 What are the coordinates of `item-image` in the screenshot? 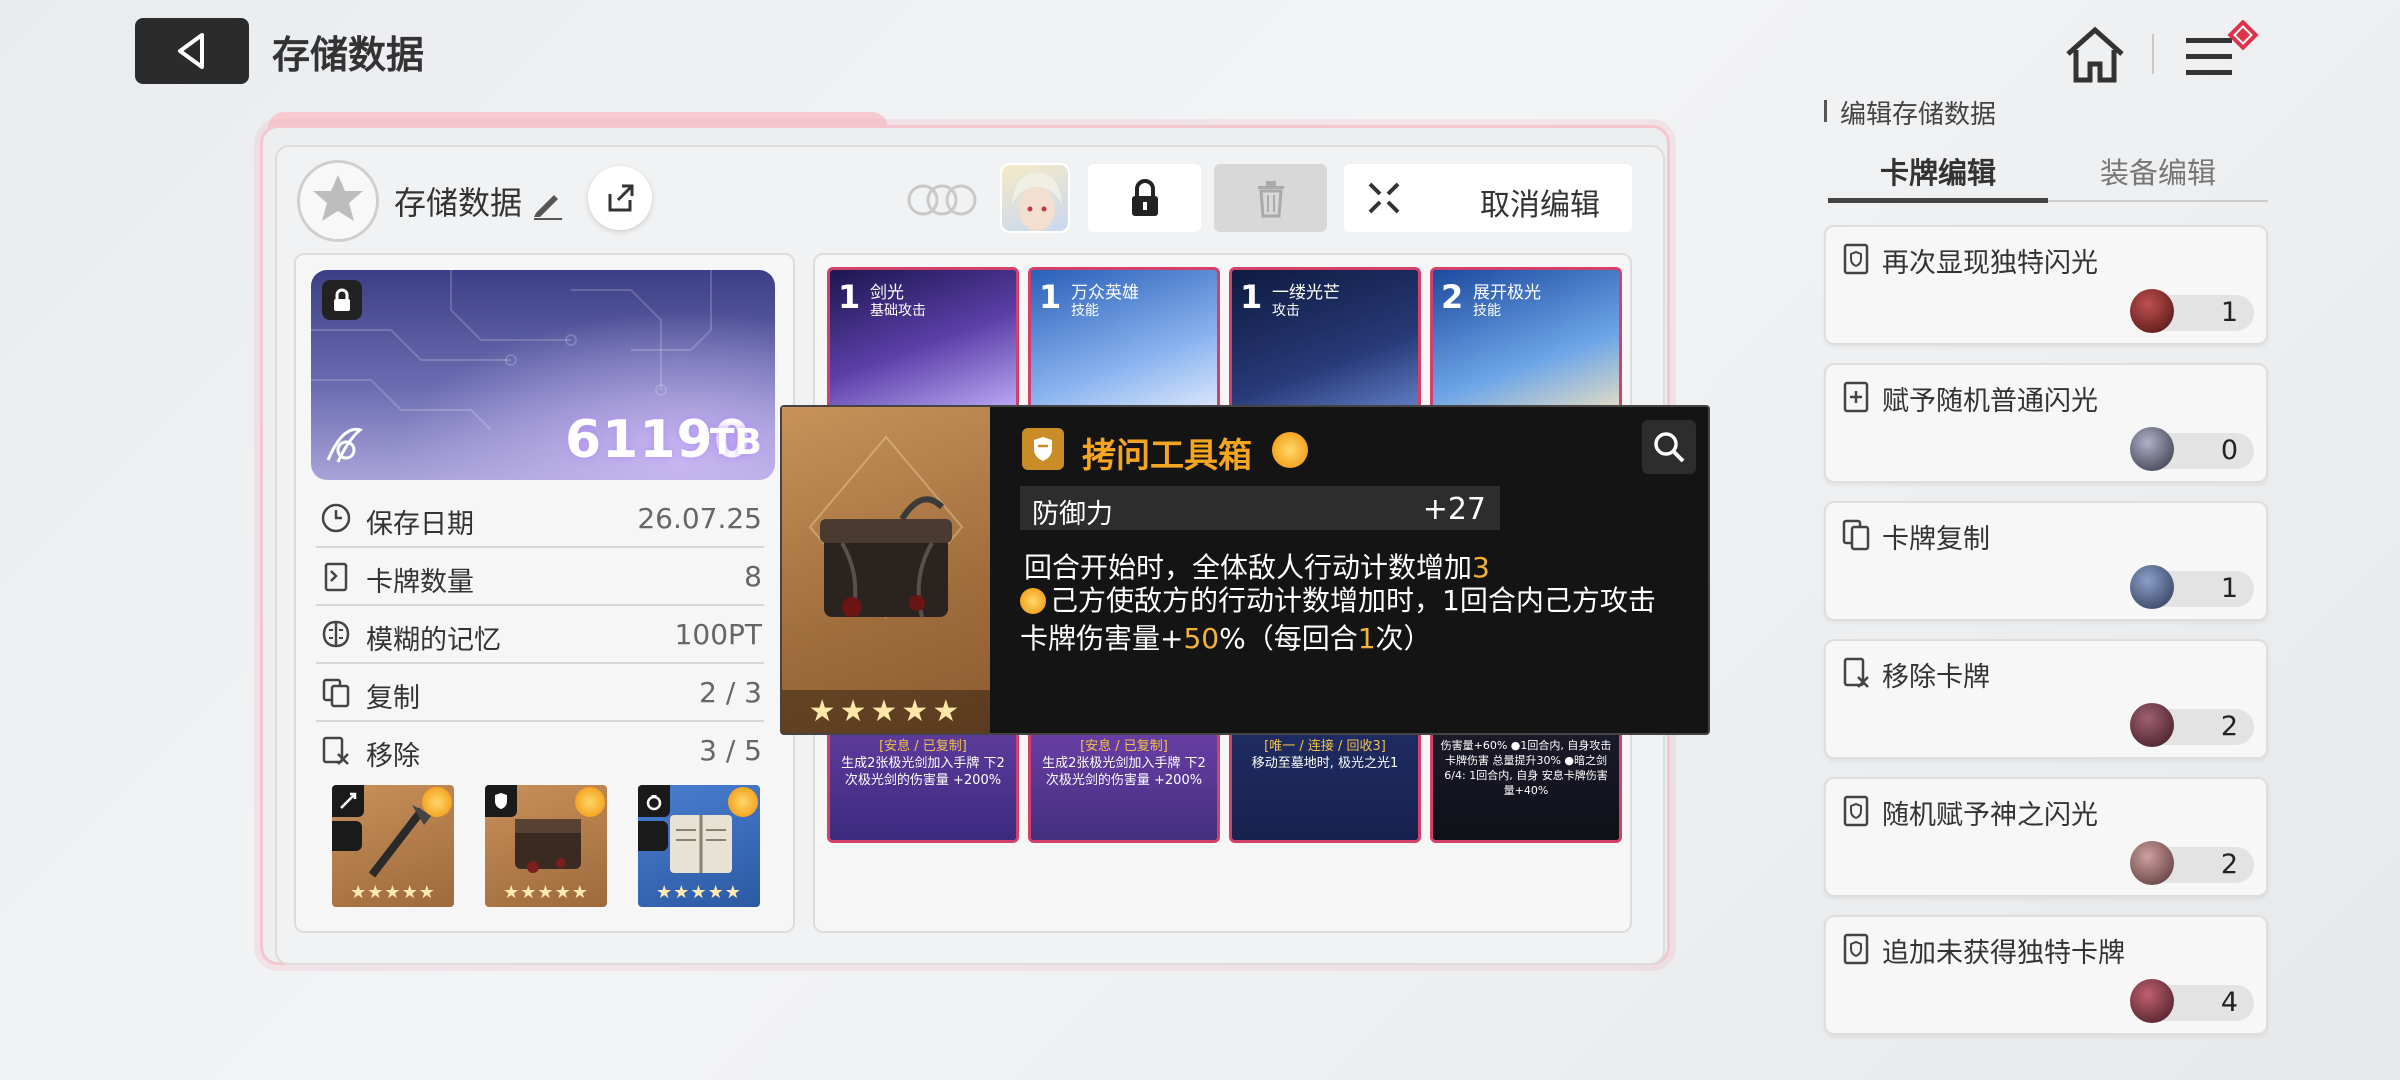 It's located at (886, 570).